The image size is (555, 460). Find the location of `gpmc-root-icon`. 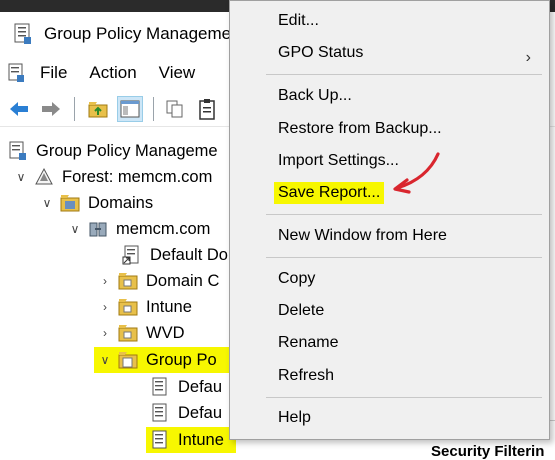

gpmc-root-icon is located at coordinates (17, 150).